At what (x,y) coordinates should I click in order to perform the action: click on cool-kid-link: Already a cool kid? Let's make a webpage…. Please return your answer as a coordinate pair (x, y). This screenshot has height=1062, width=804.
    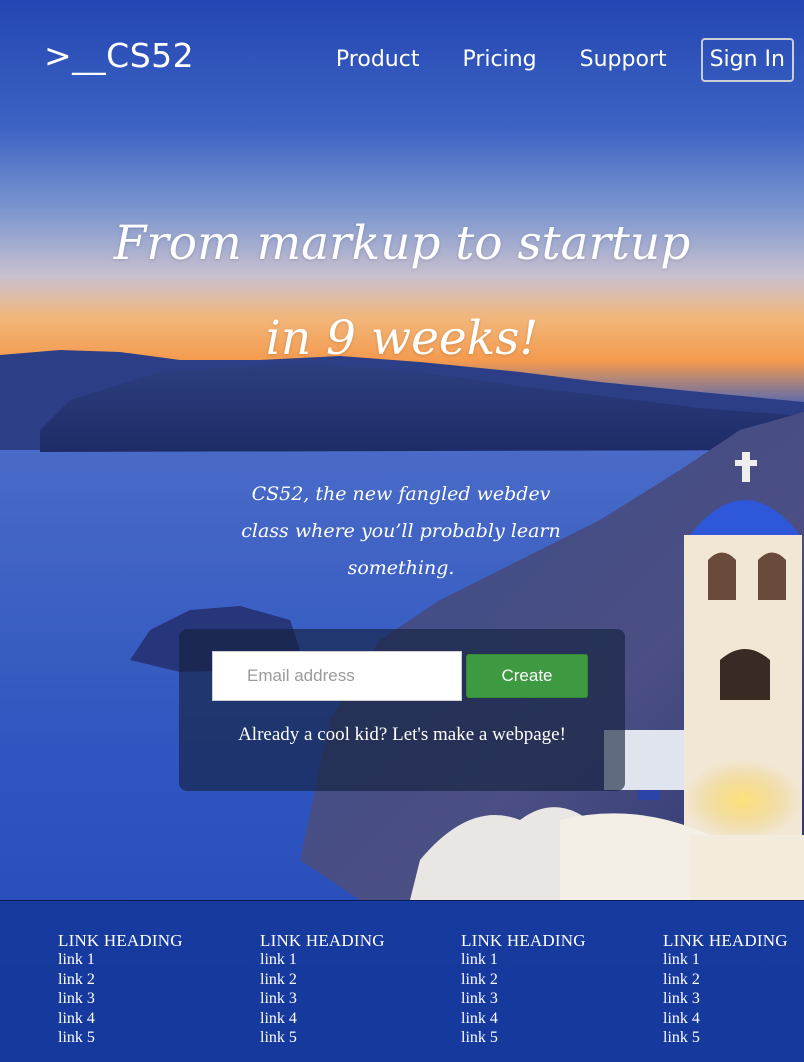
    Looking at the image, I should click on (402, 735).